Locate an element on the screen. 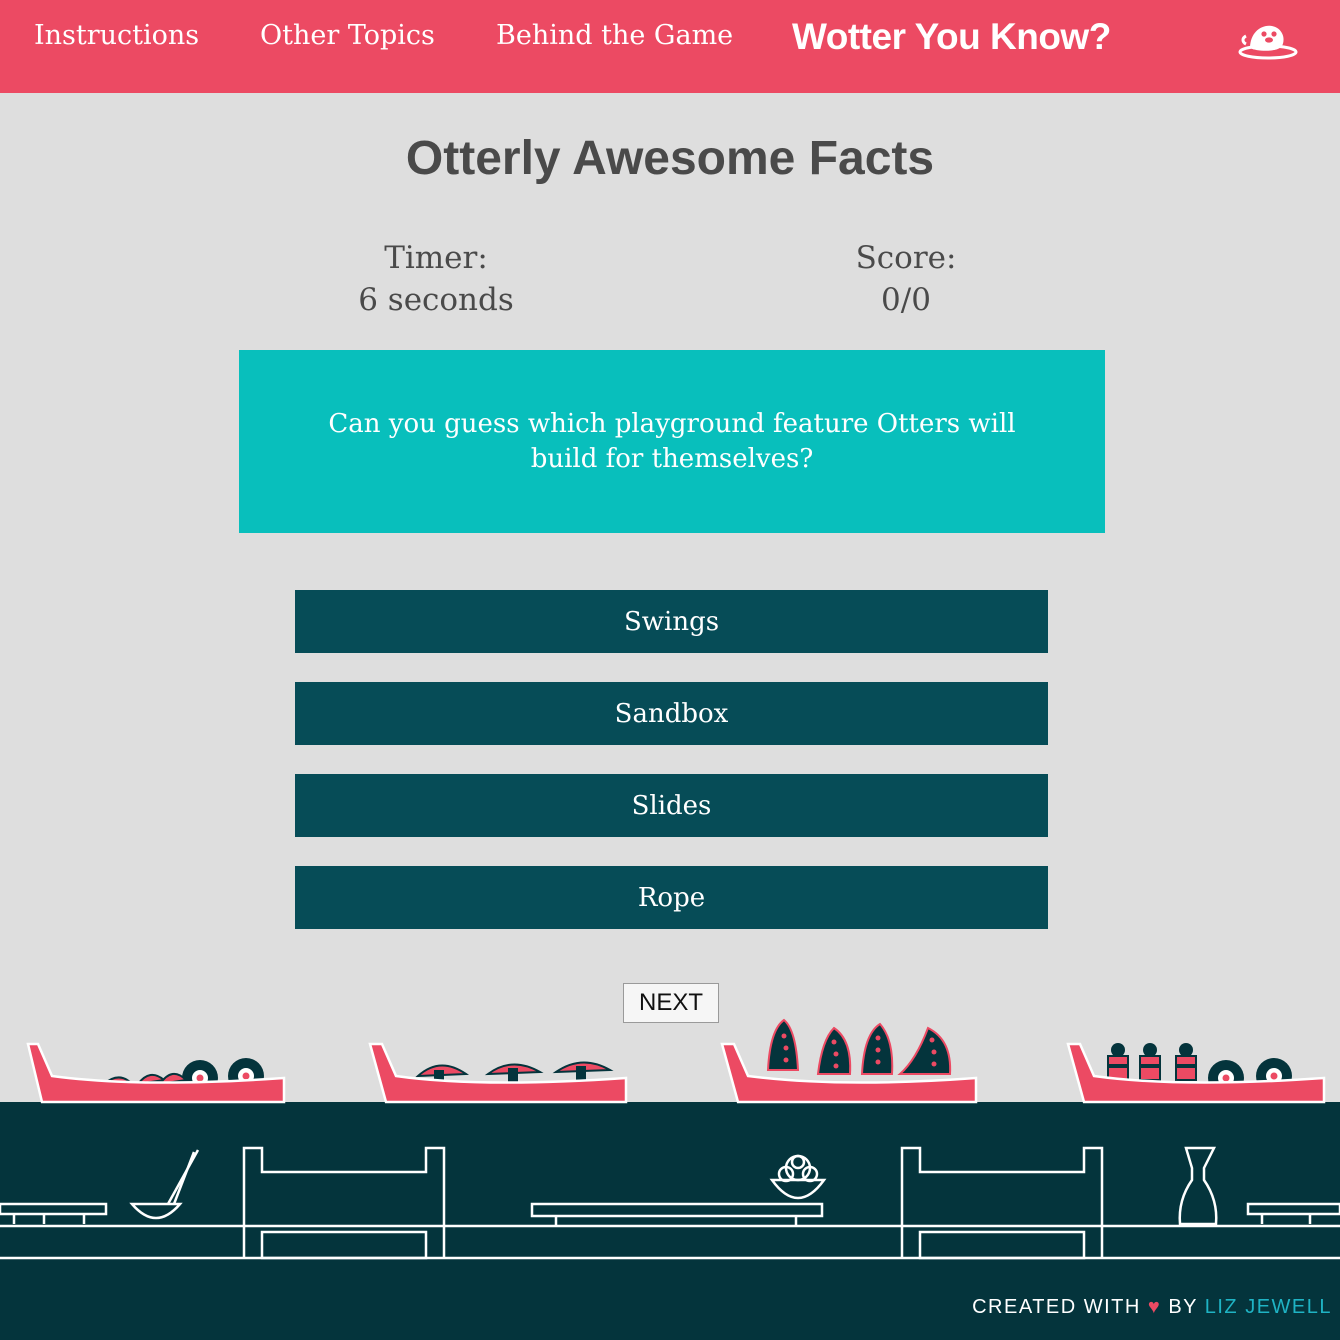 The height and width of the screenshot is (1340, 1340). answer-button-slides: Slides is located at coordinates (671, 805).